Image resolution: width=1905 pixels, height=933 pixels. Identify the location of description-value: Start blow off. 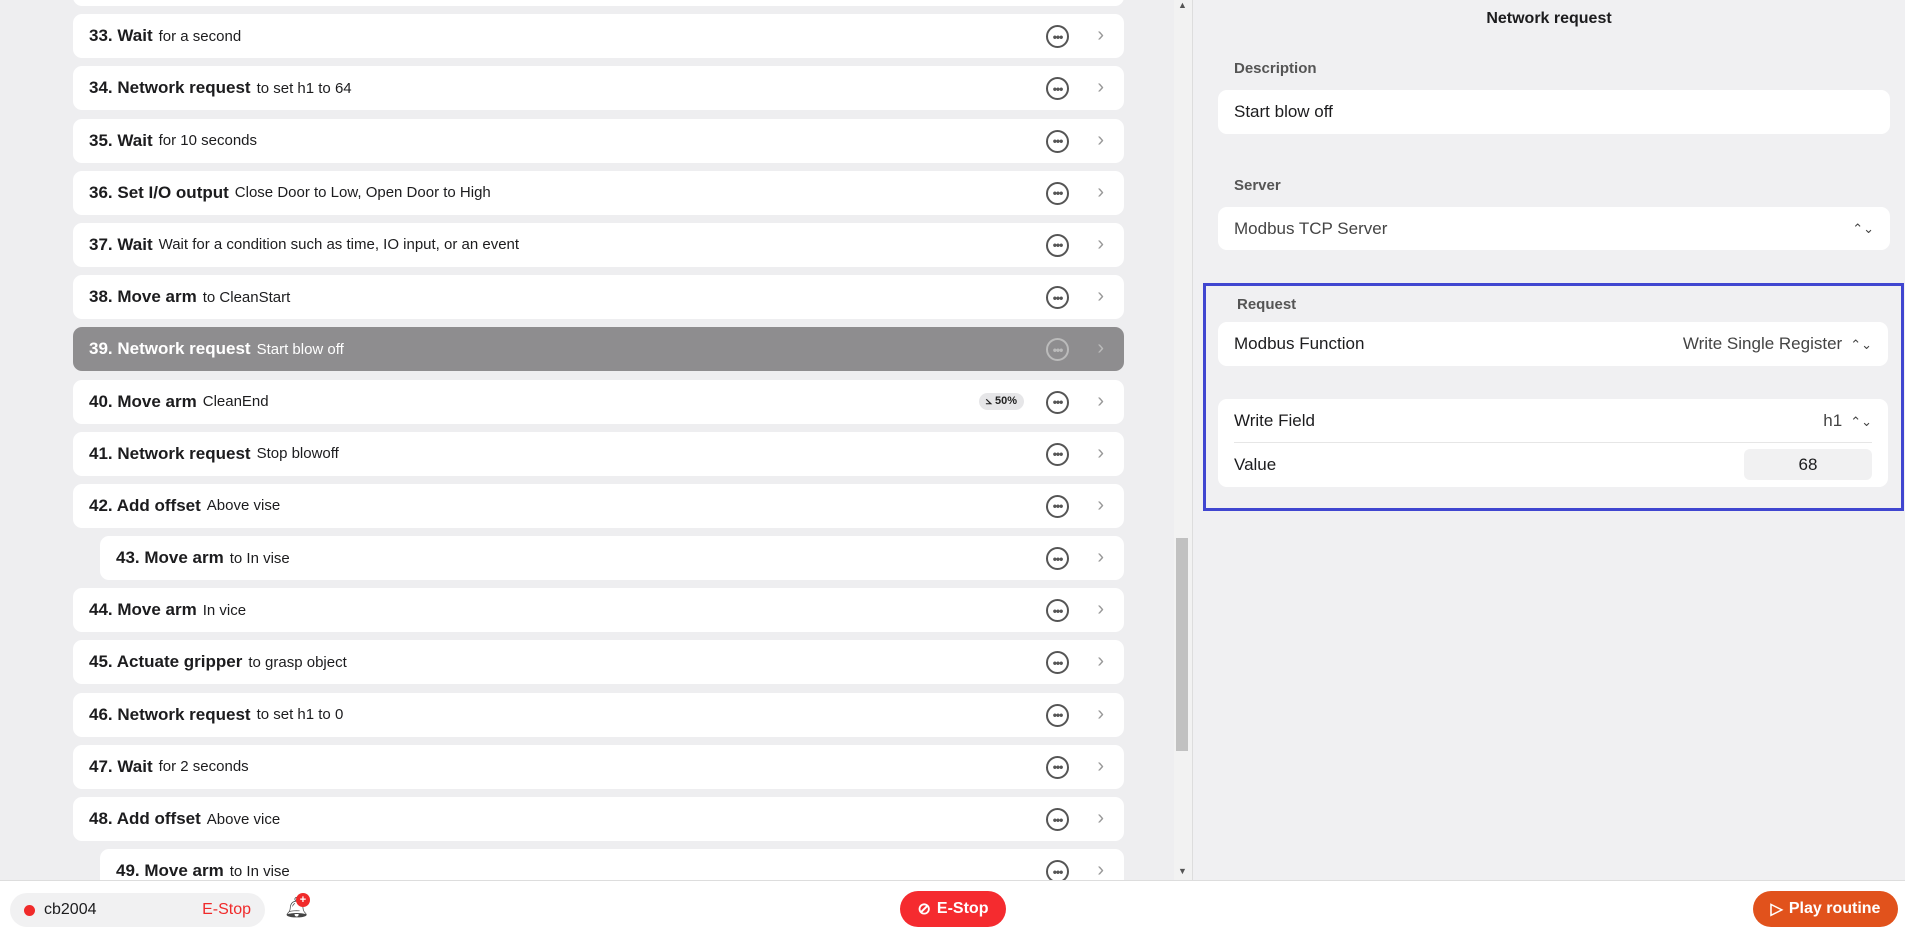
(1283, 111).